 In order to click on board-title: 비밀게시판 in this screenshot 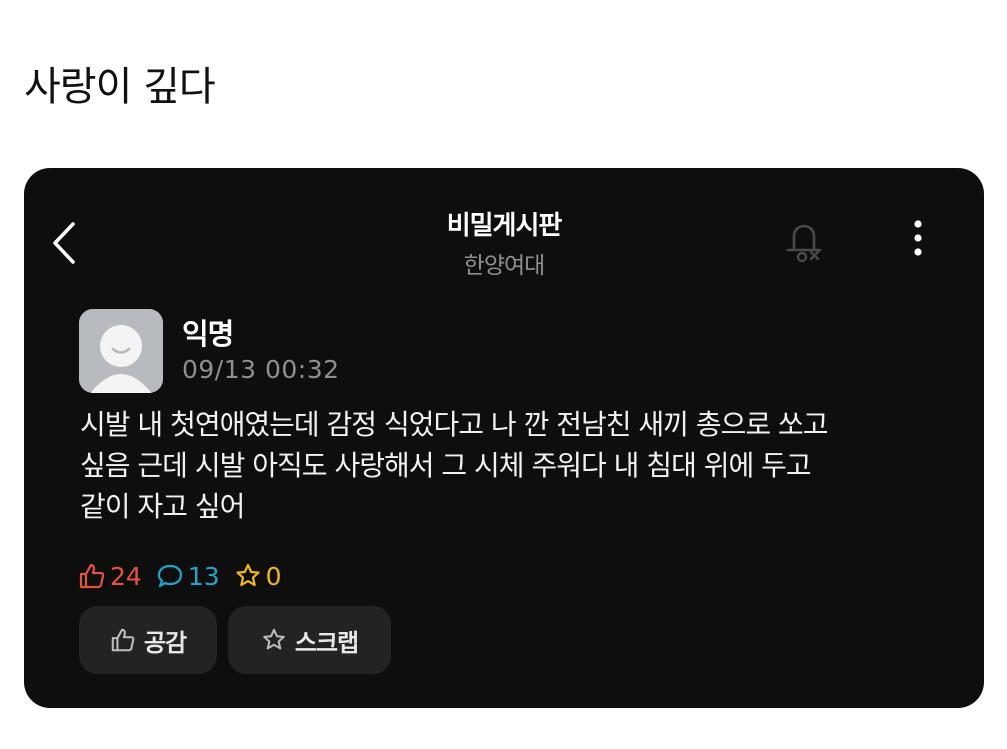, I will do `click(504, 226)`.